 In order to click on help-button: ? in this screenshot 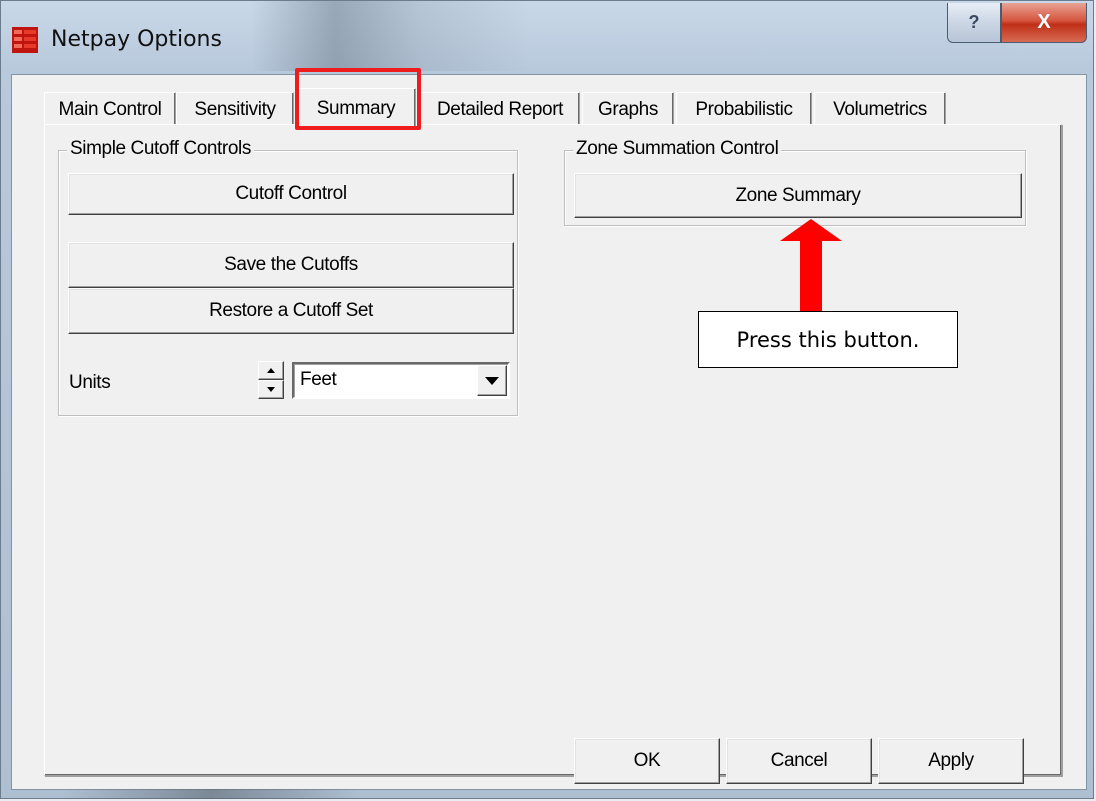, I will do `click(974, 23)`.